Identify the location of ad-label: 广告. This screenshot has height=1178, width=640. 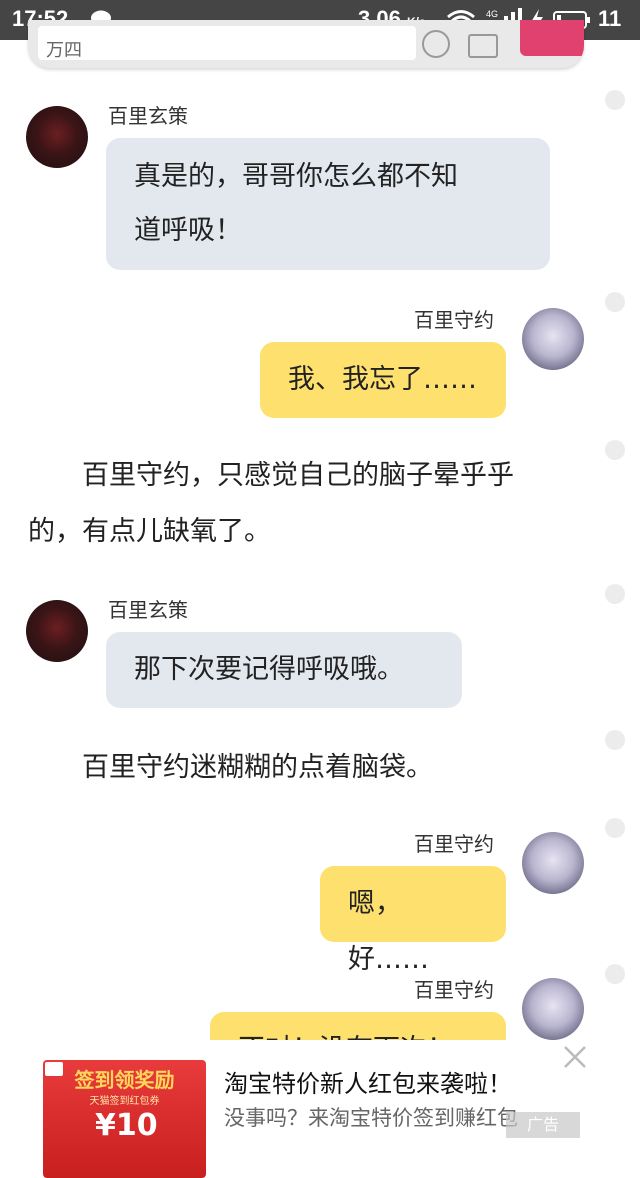
(543, 1125).